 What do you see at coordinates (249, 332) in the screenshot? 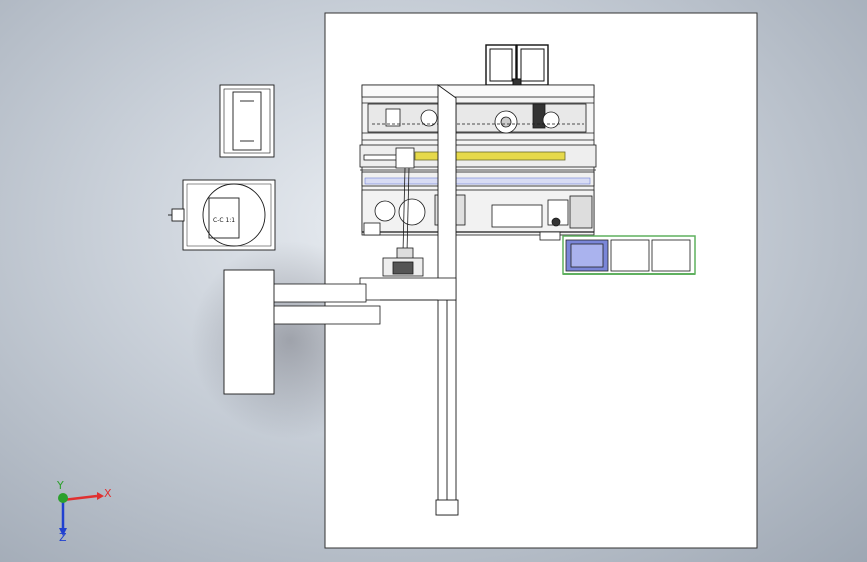
I see `side-view-bottom` at bounding box center [249, 332].